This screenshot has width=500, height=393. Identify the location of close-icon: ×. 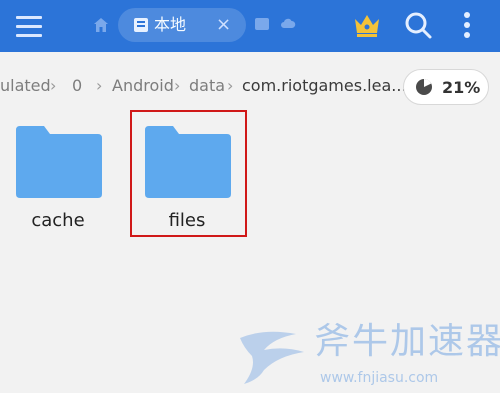
(223, 25).